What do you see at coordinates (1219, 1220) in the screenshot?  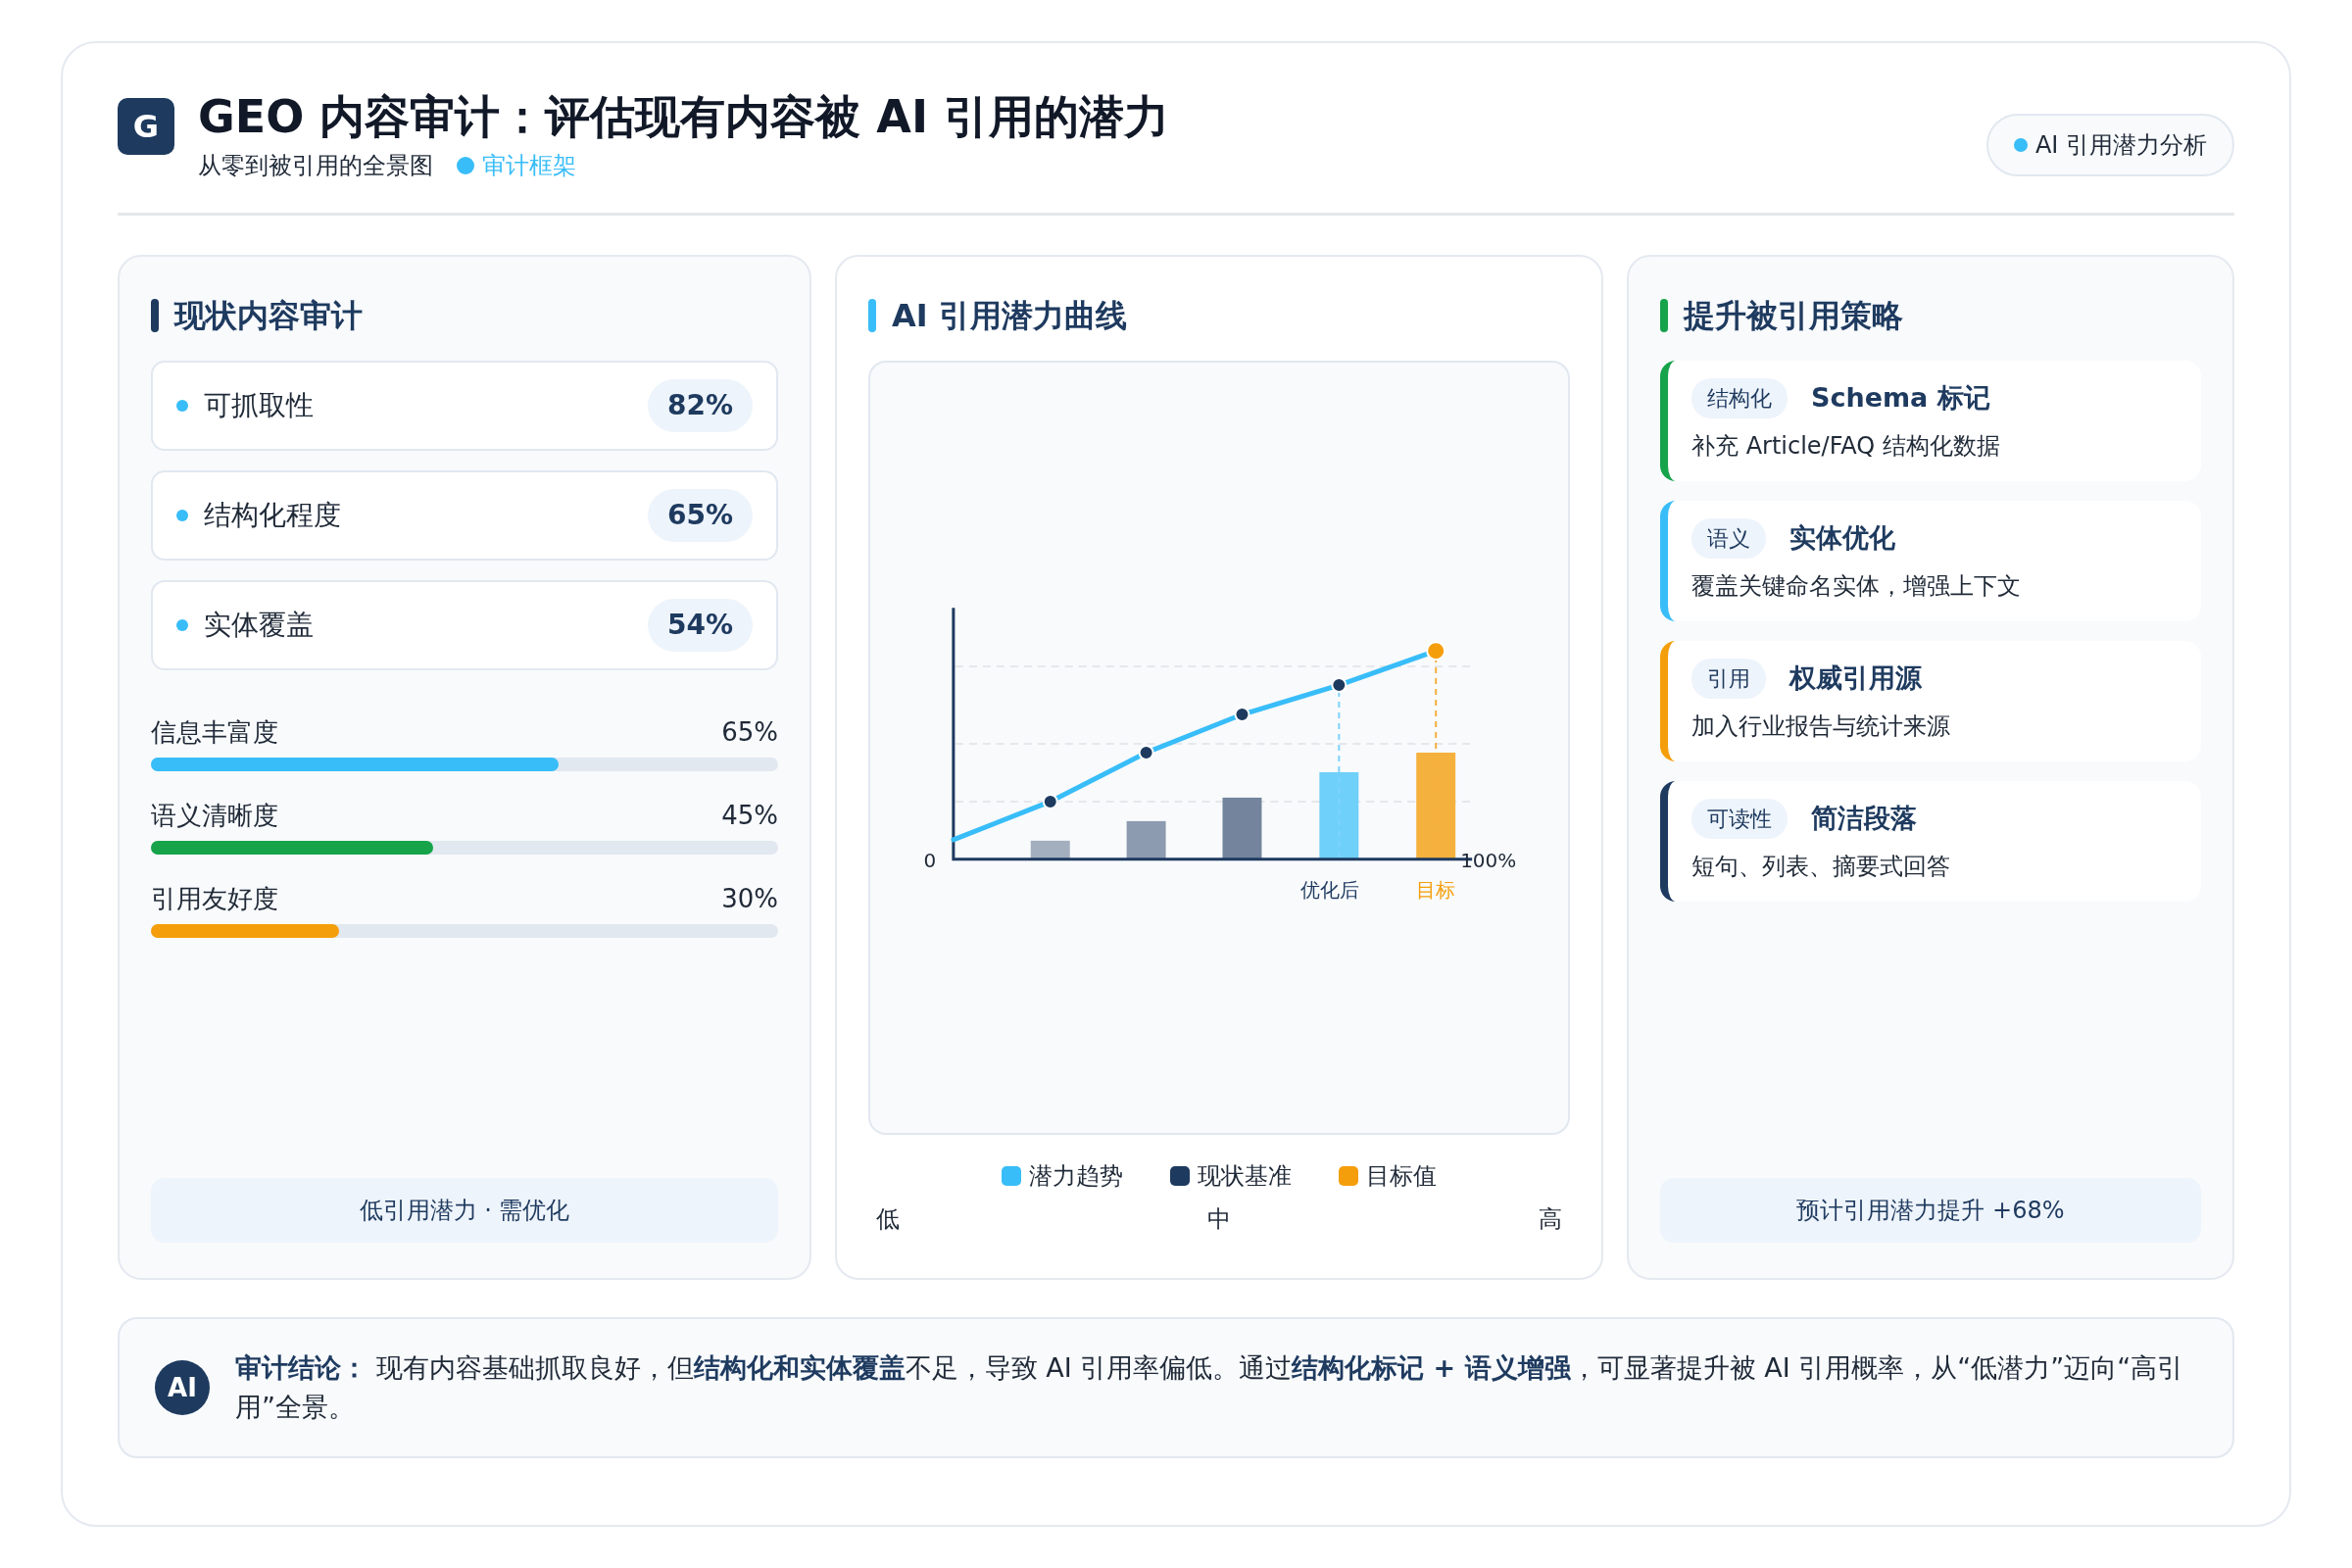 I see `scale-label: 中` at bounding box center [1219, 1220].